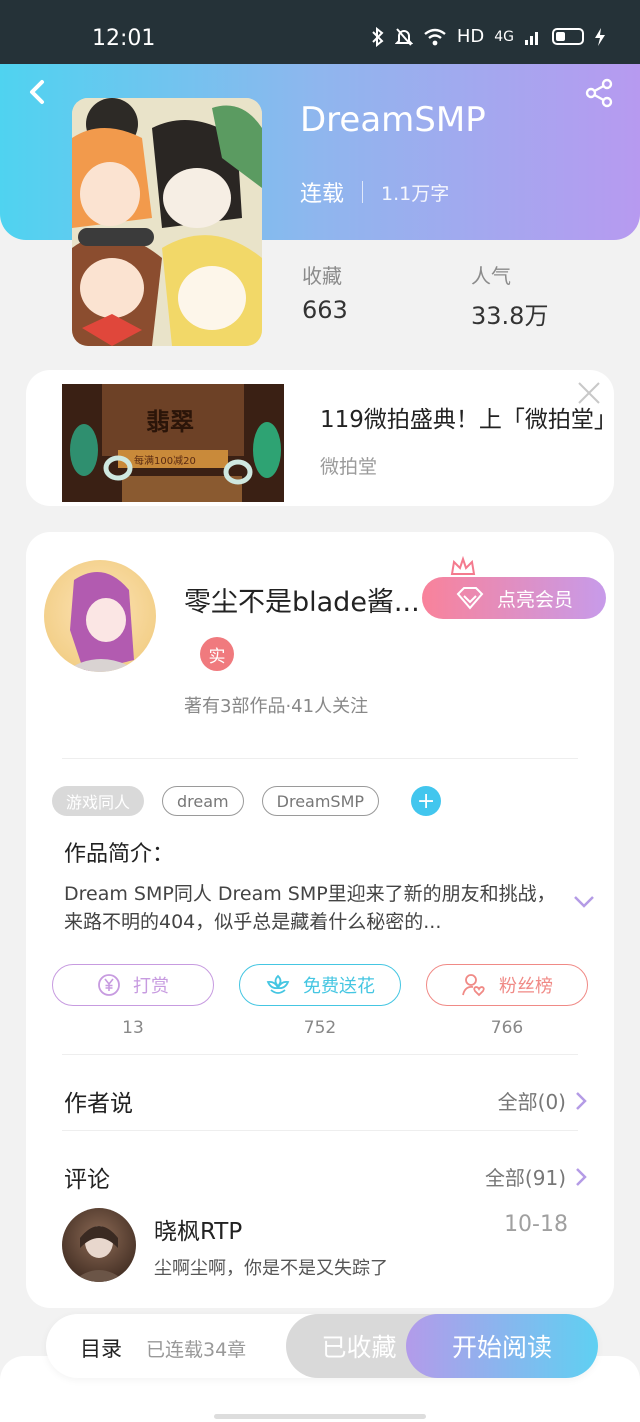 This screenshot has width=640, height=1422. Describe the element at coordinates (470, 598) in the screenshot. I see `diamond-icon` at that location.